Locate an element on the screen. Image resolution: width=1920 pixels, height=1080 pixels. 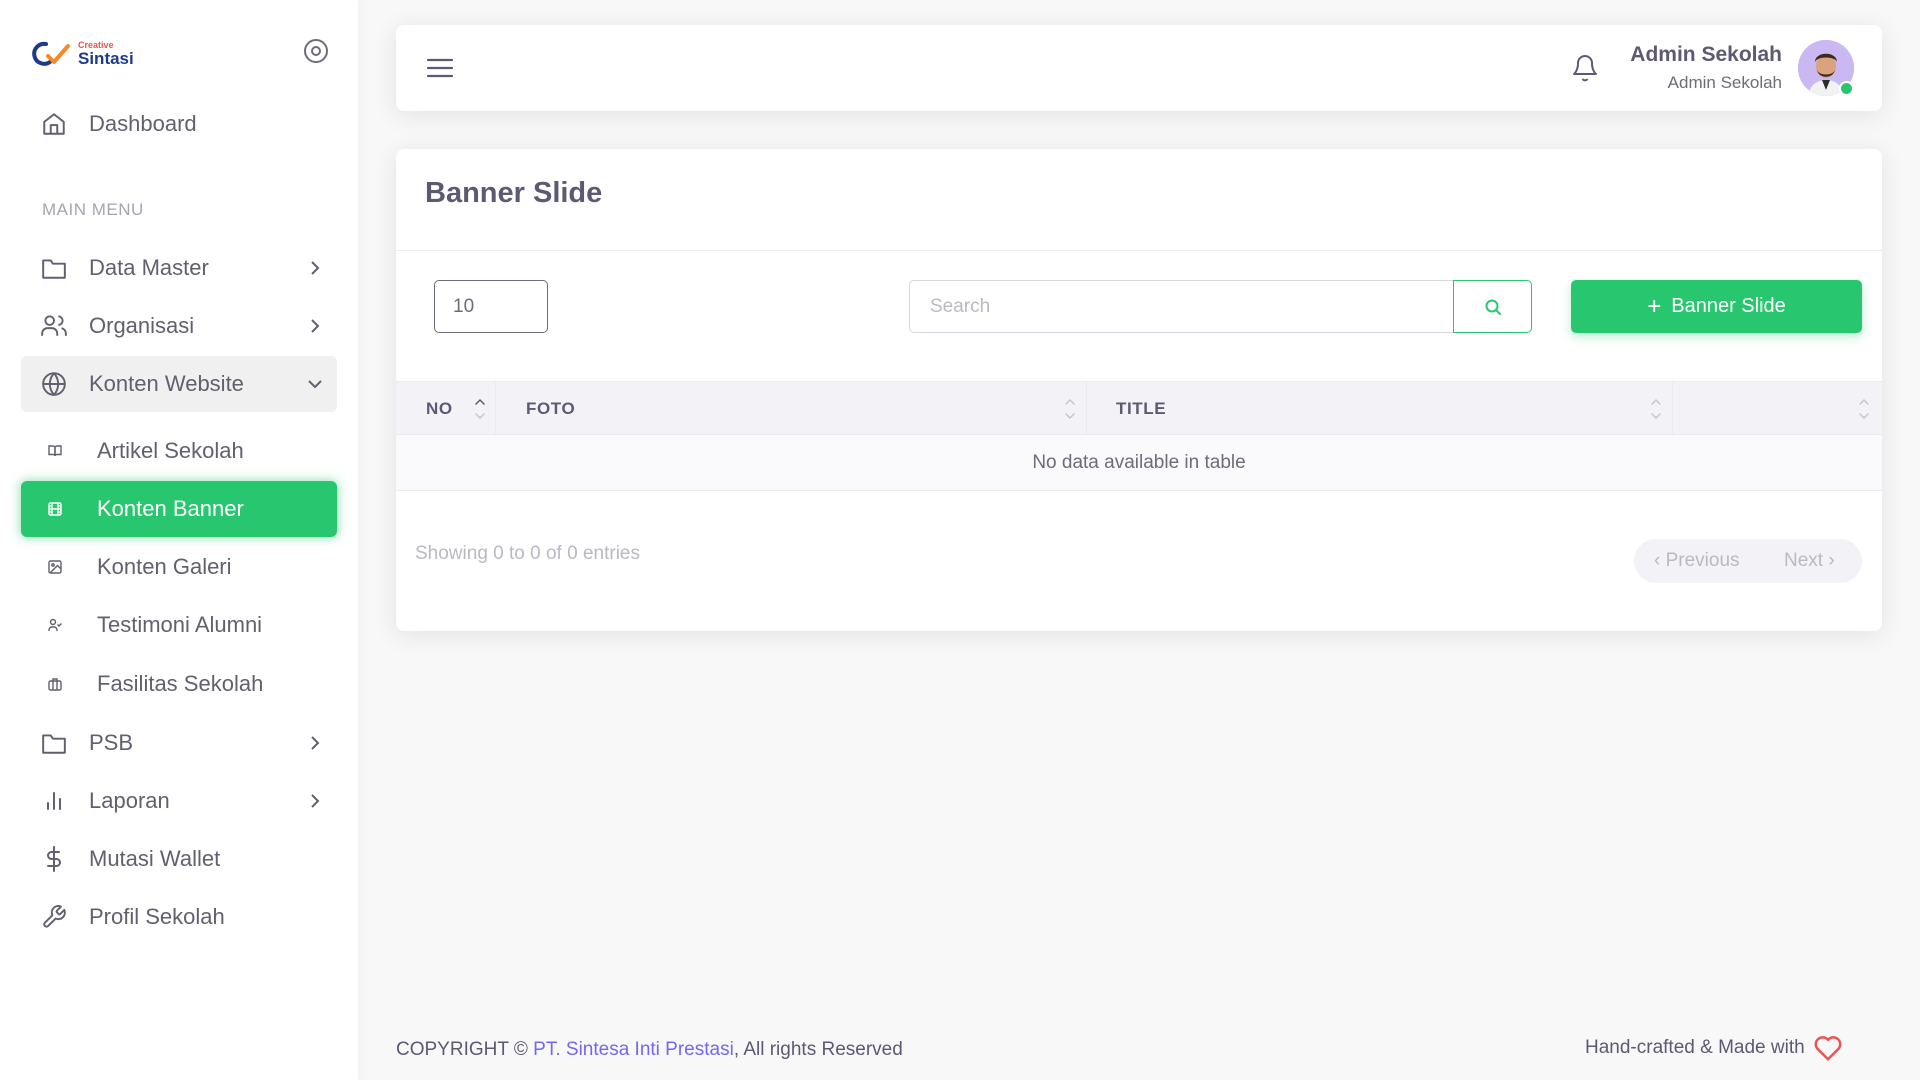
sidebar-item-testimoni-alumni: Testimoni Alumni is located at coordinates (179, 625).